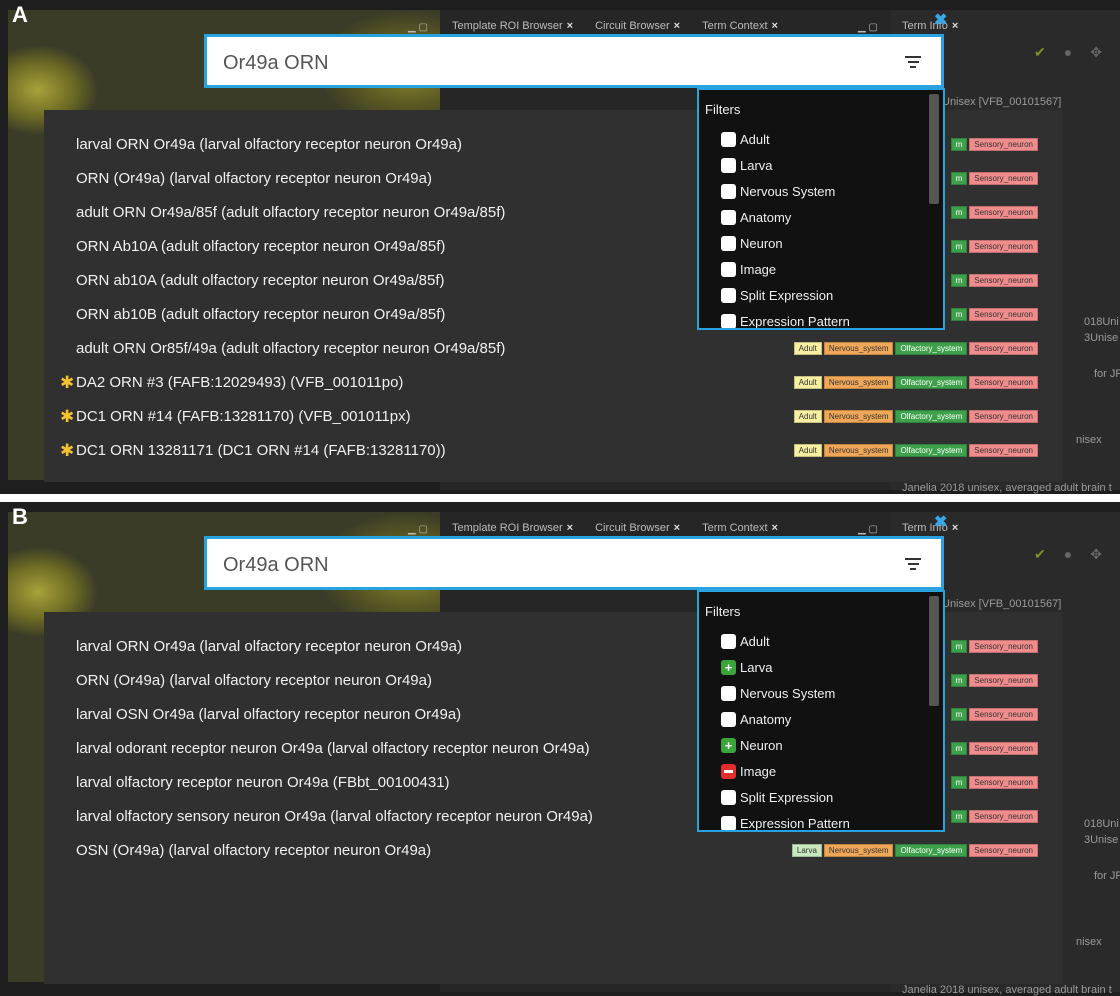  I want to click on filter-item: Larva, so click(747, 165).